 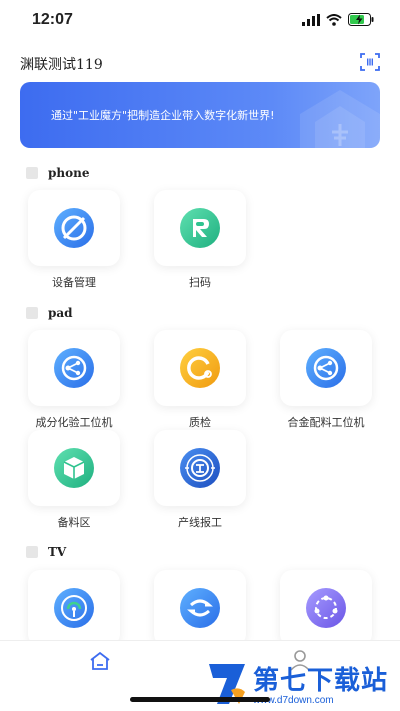 I want to click on app-label: 产线报工, so click(x=200, y=522).